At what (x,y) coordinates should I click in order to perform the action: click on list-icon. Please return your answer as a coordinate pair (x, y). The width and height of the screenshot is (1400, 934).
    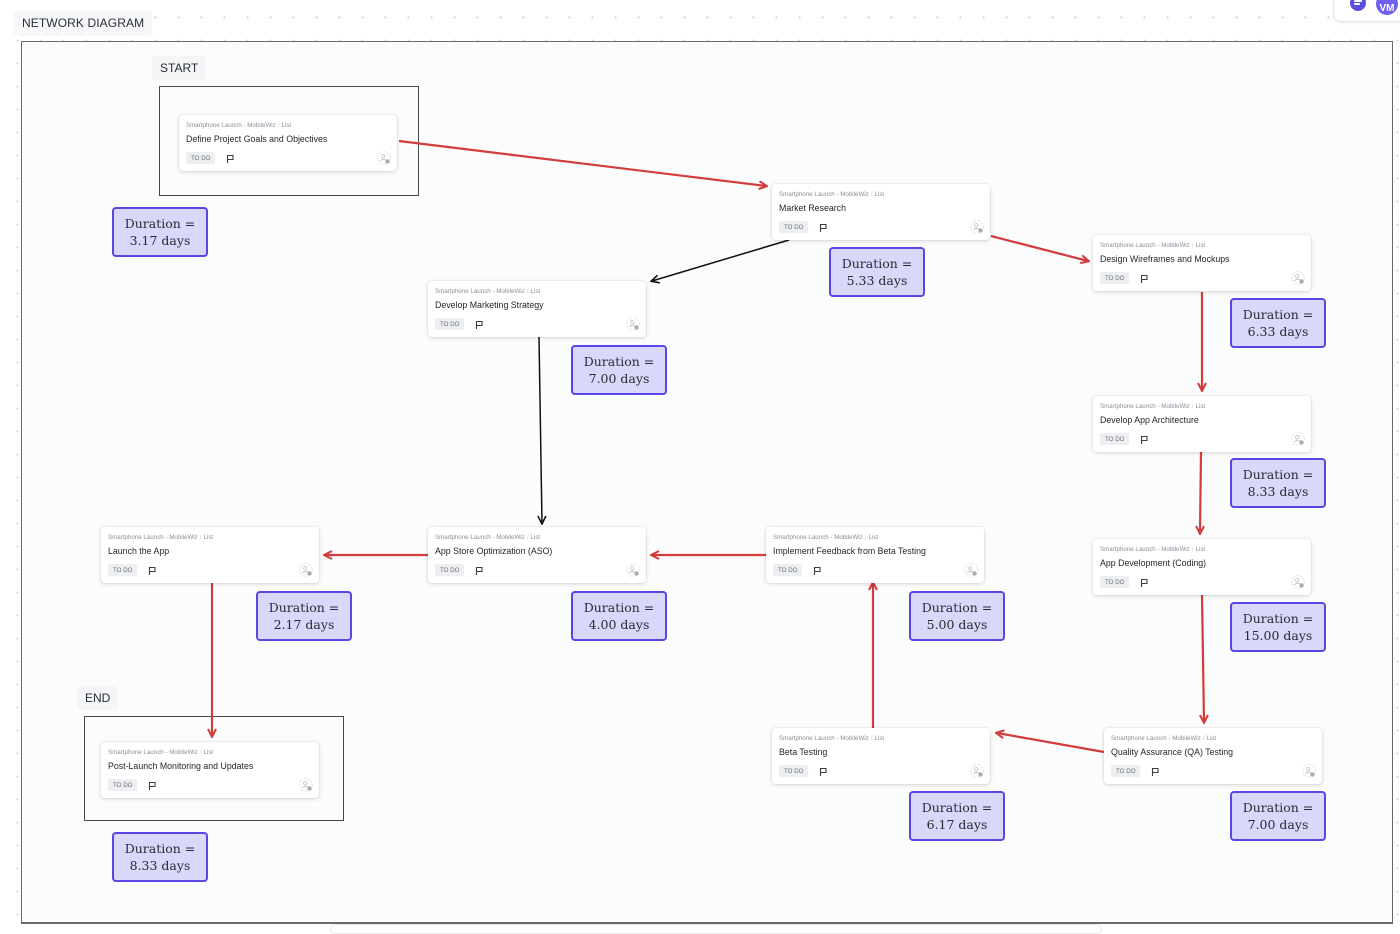
    Looking at the image, I should click on (1358, 5).